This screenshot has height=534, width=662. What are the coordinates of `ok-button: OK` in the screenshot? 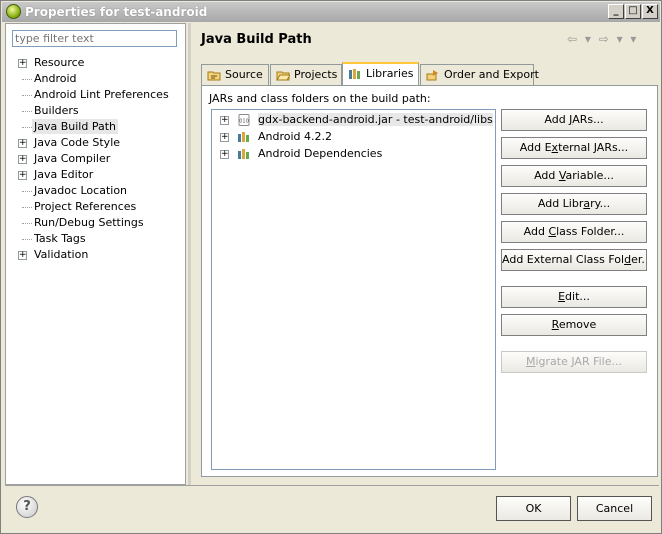 It's located at (533, 508).